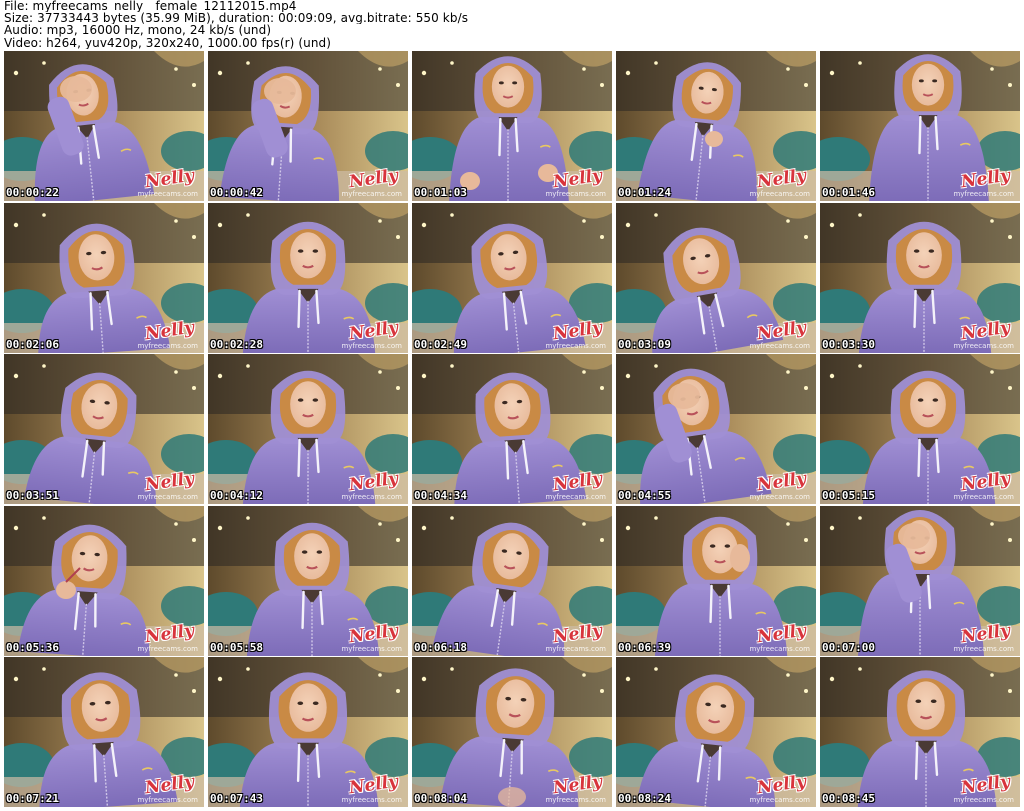  Describe the element at coordinates (512, 732) in the screenshot. I see `thumbnail-frame: 00:08:04 Nelly myfreecams.com` at that location.